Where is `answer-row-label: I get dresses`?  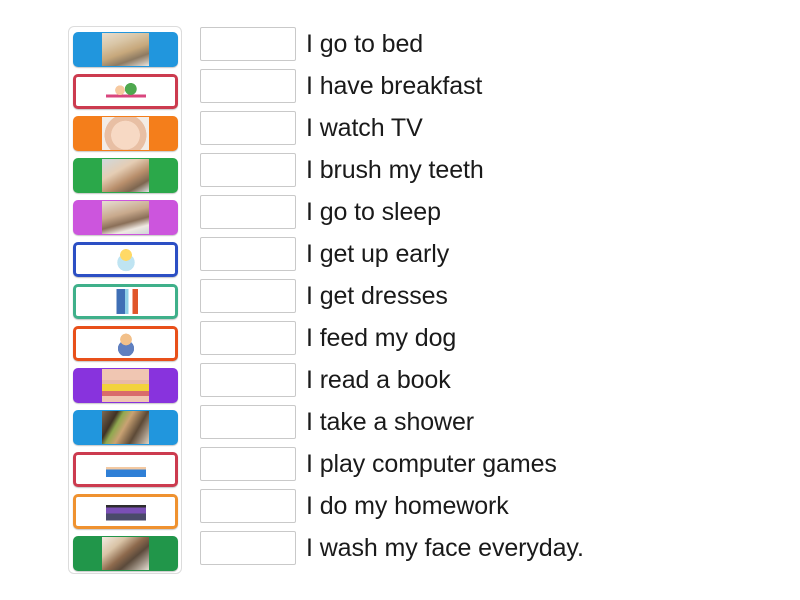
answer-row-label: I get dresses is located at coordinates (377, 295).